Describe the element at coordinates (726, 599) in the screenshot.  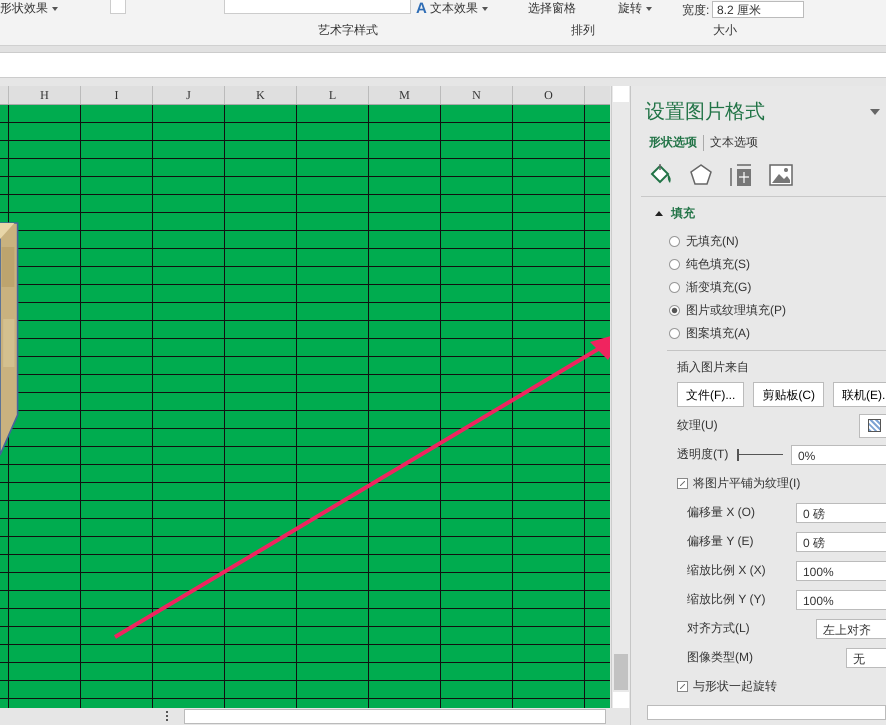
I see `field-label: 缩放比例 Y (Y)` at that location.